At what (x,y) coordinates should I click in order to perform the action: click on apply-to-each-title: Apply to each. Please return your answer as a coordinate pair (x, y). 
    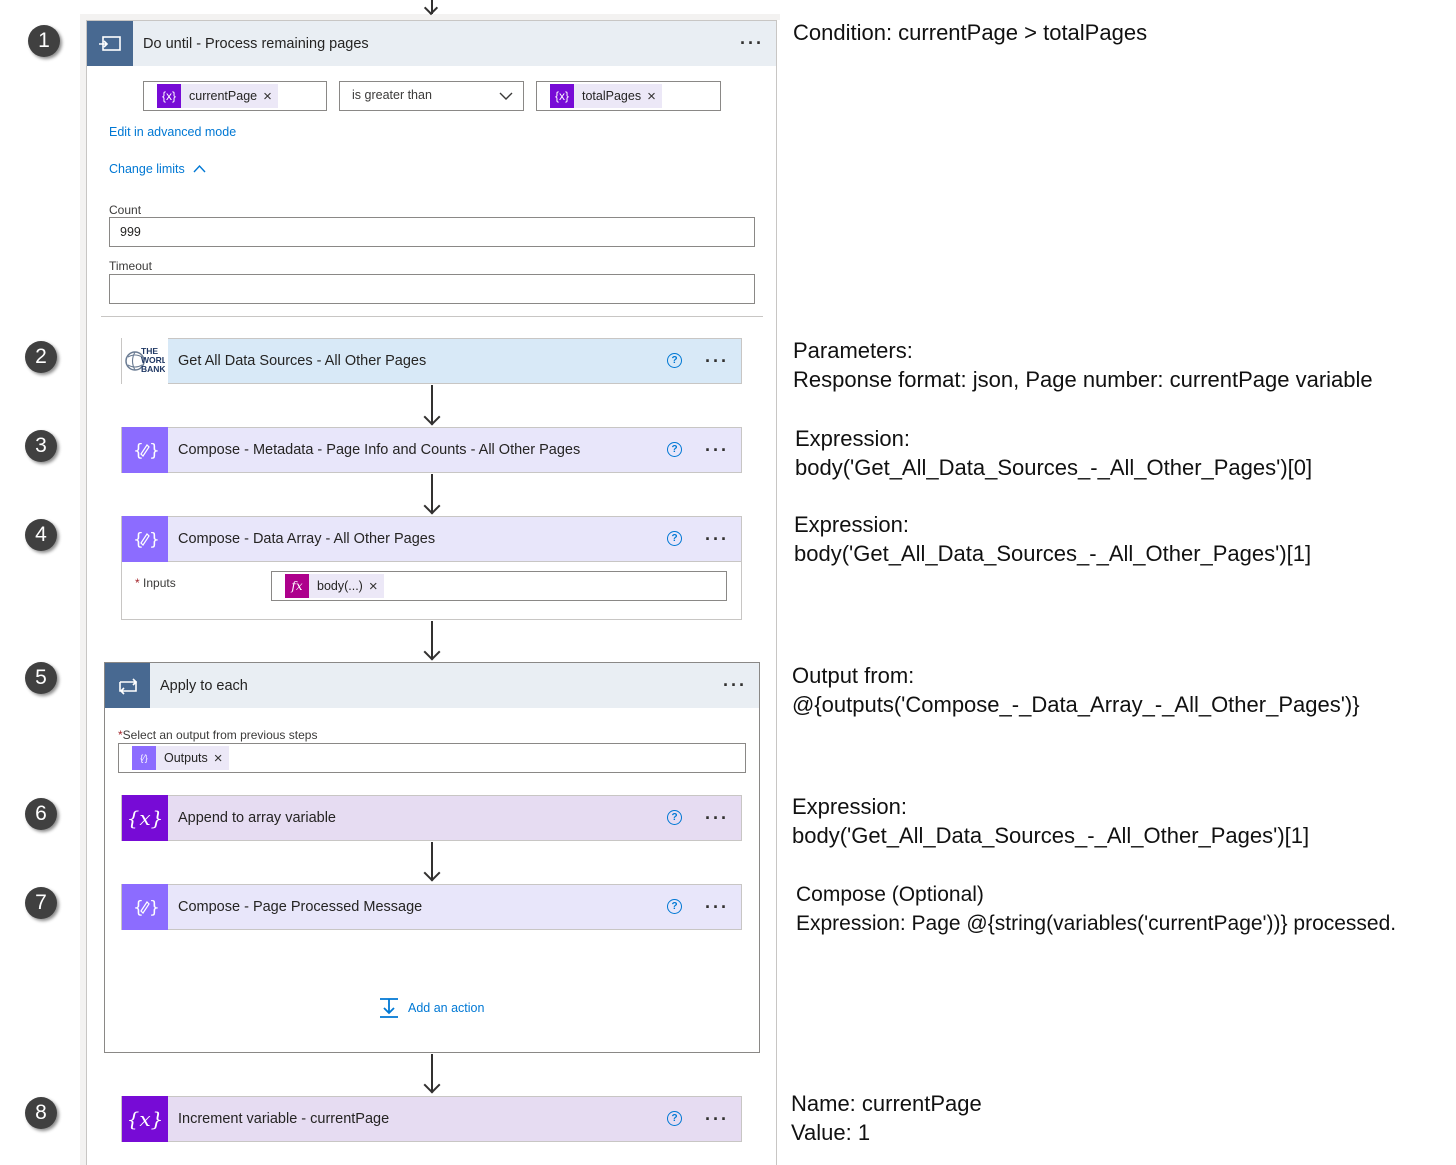
    Looking at the image, I should click on (204, 685).